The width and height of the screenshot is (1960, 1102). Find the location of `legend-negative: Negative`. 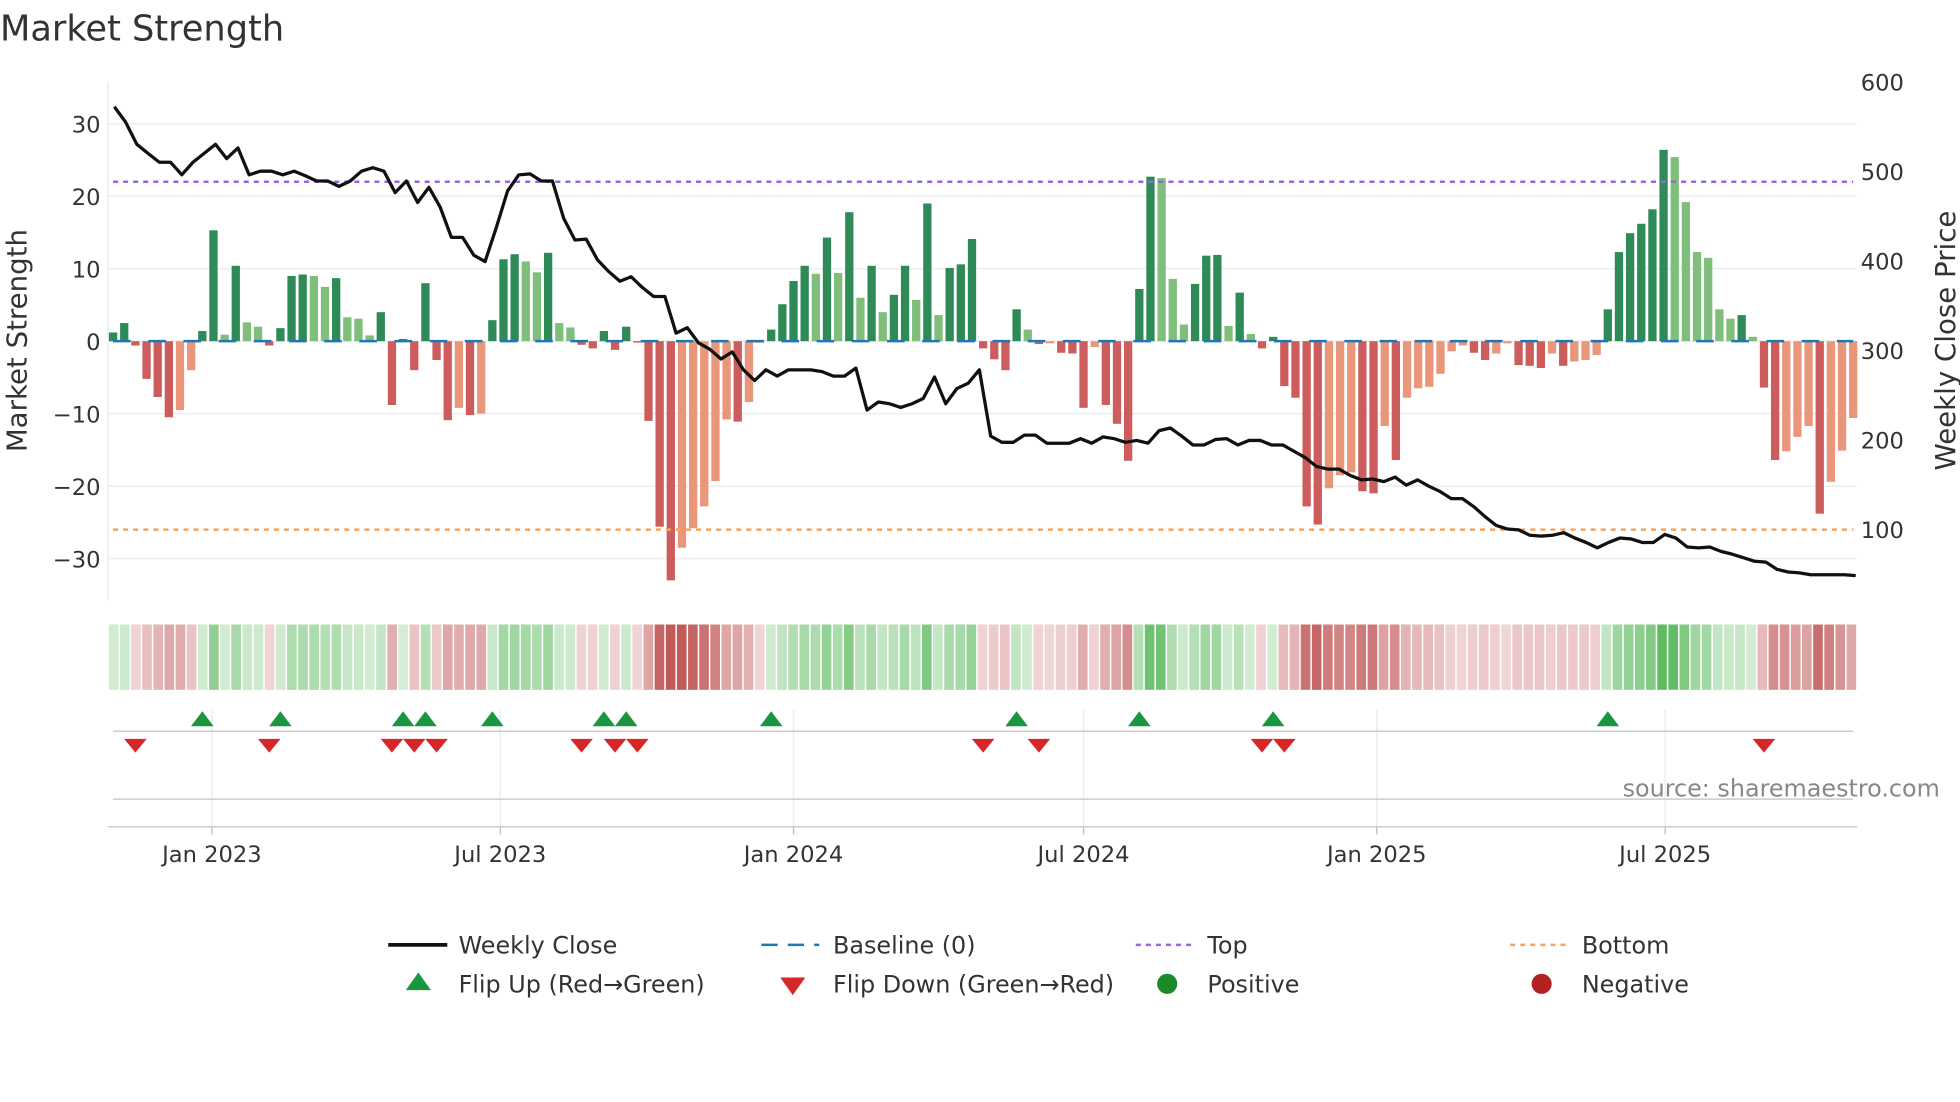

legend-negative: Negative is located at coordinates (1635, 985).